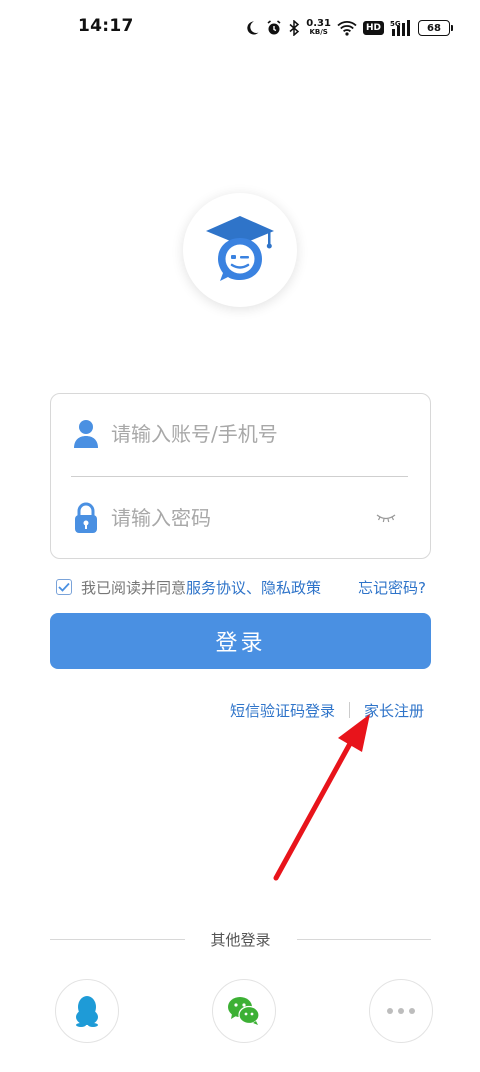  I want to click on parent-register-link: 家长注册, so click(394, 710).